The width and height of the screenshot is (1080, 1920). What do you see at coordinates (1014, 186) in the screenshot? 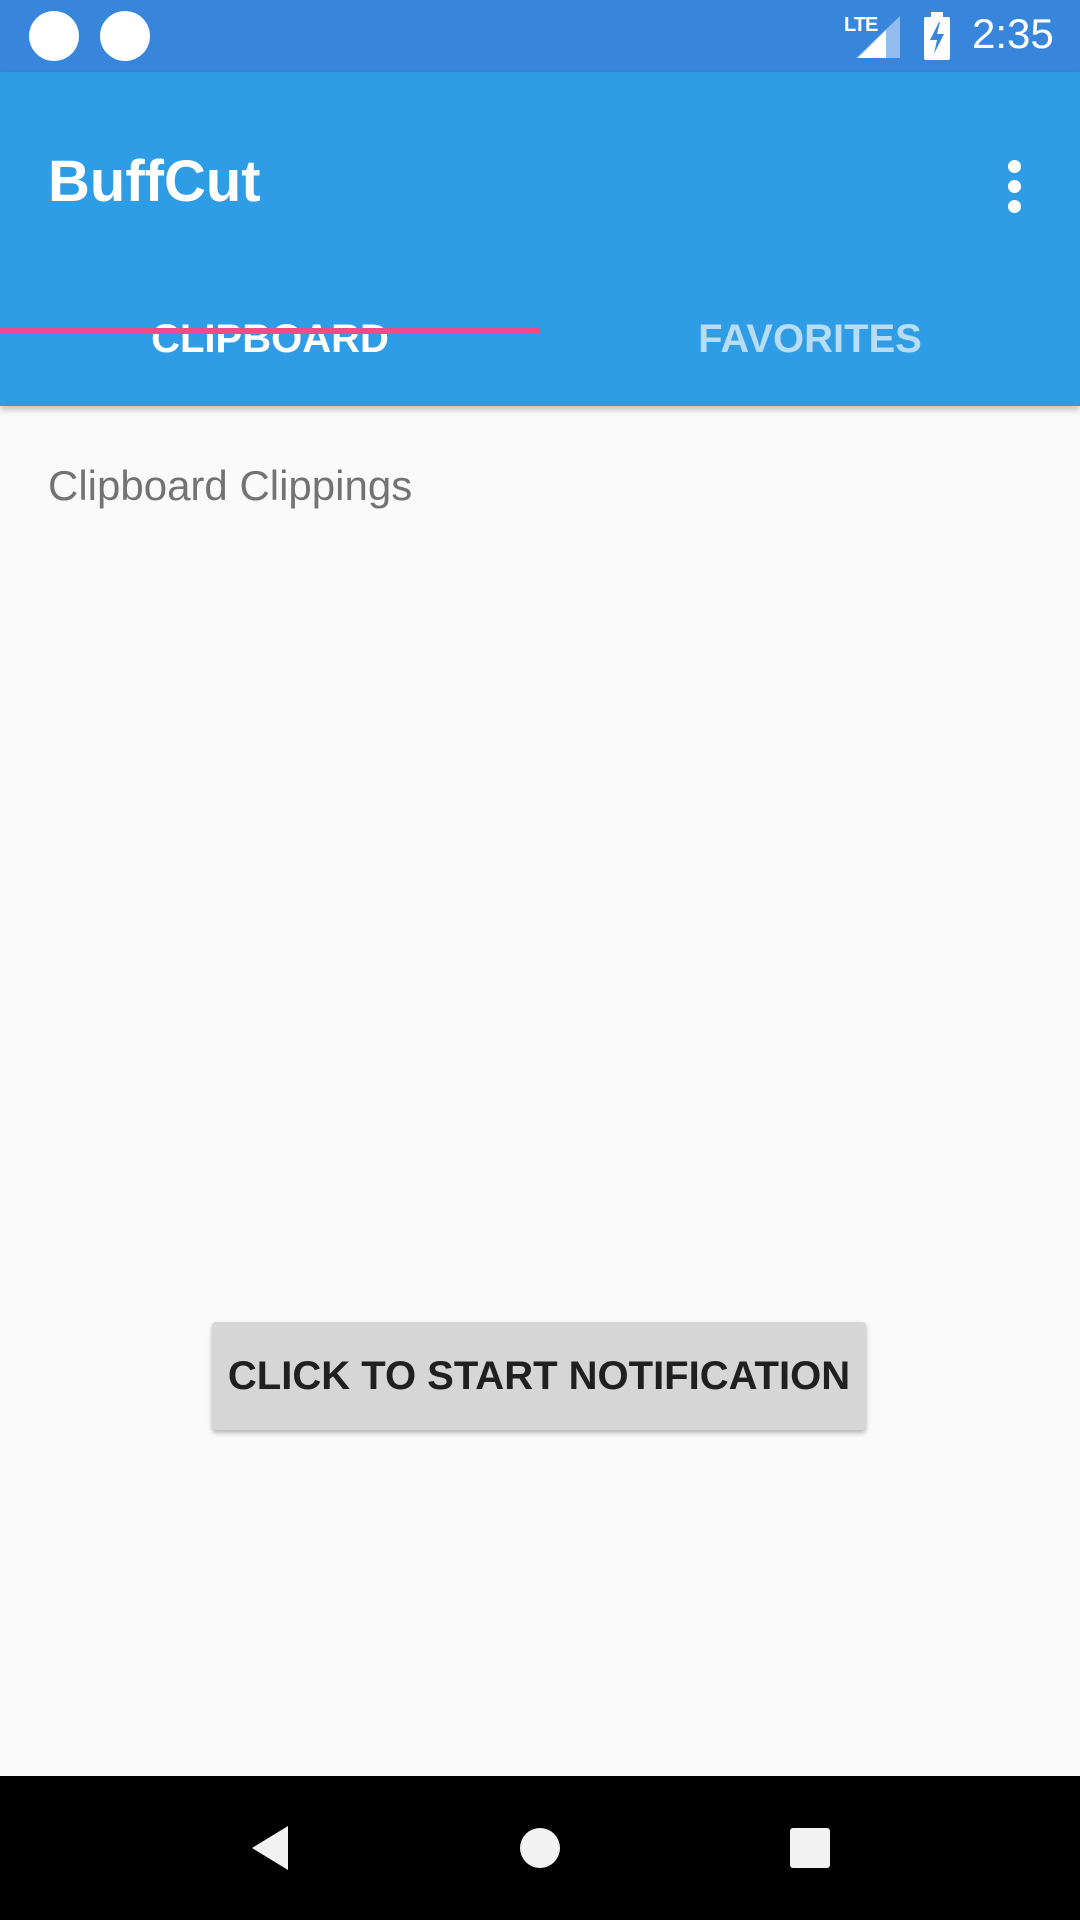
I see `more-options-button` at bounding box center [1014, 186].